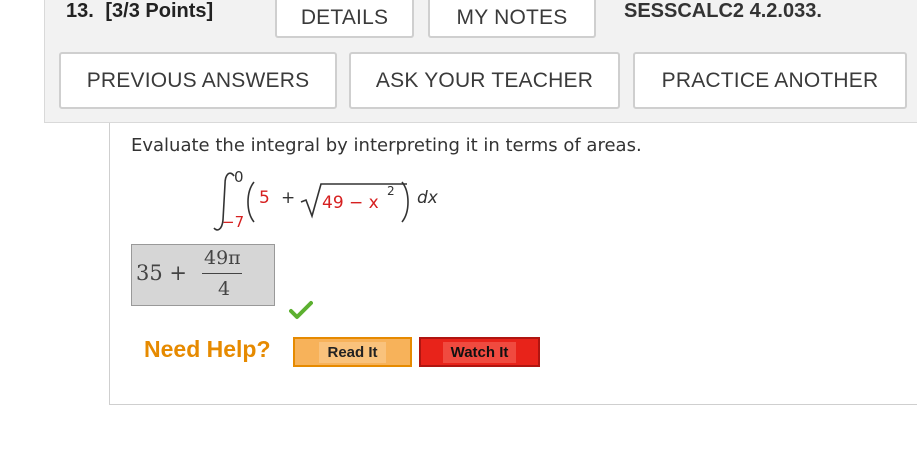 This screenshot has width=917, height=457. I want to click on need-help-label: Need Help?, so click(207, 349).